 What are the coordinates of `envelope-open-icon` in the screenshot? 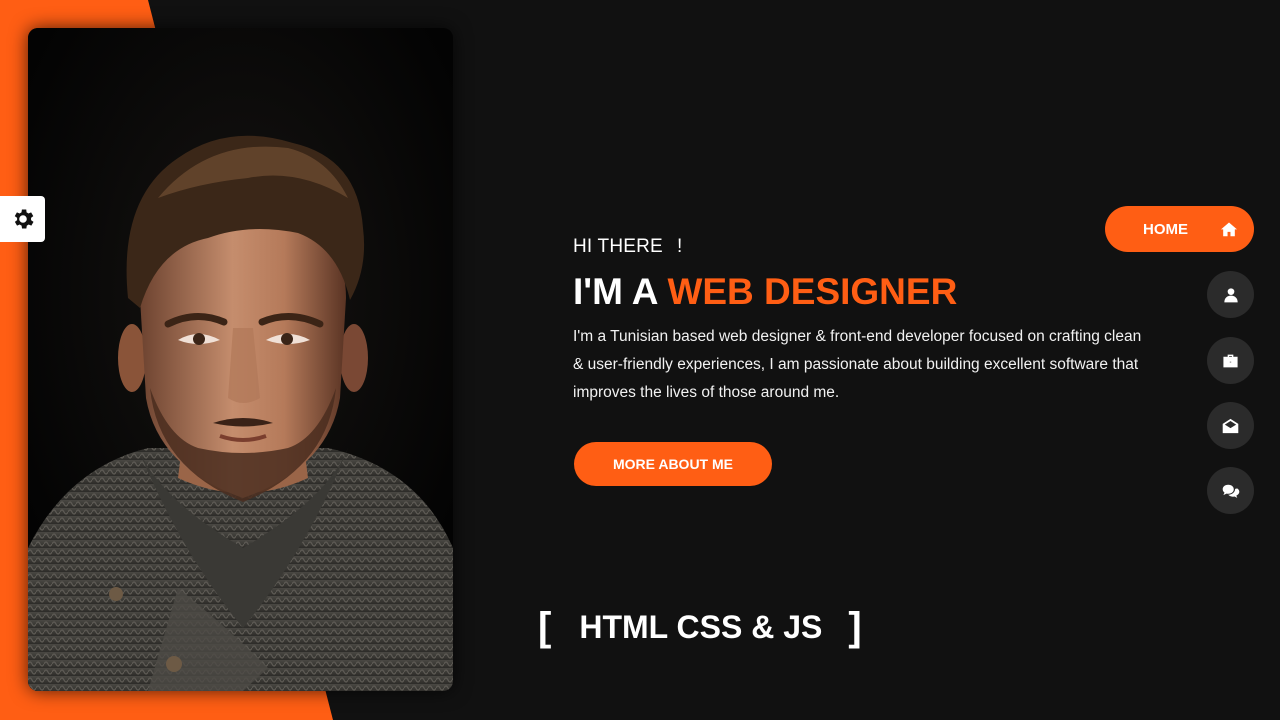 It's located at (1230, 425).